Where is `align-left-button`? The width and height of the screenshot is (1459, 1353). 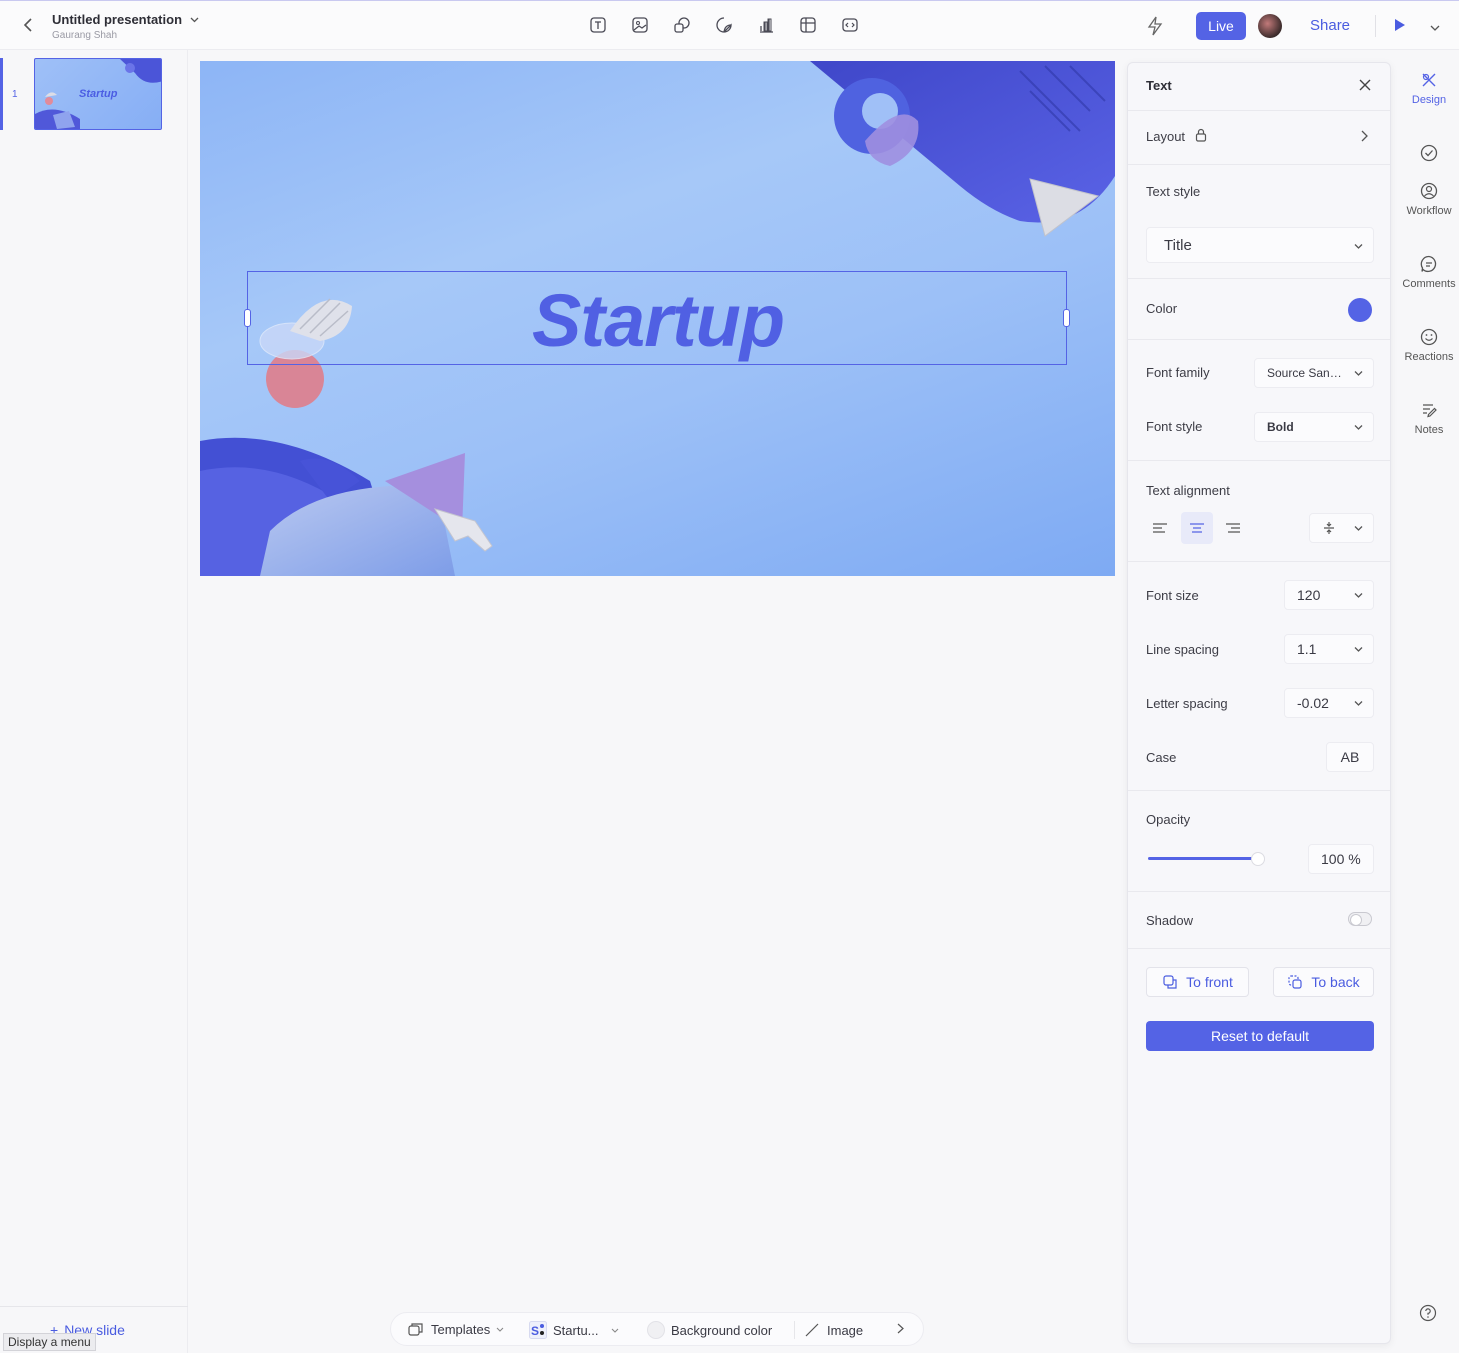
align-left-button is located at coordinates (1160, 528).